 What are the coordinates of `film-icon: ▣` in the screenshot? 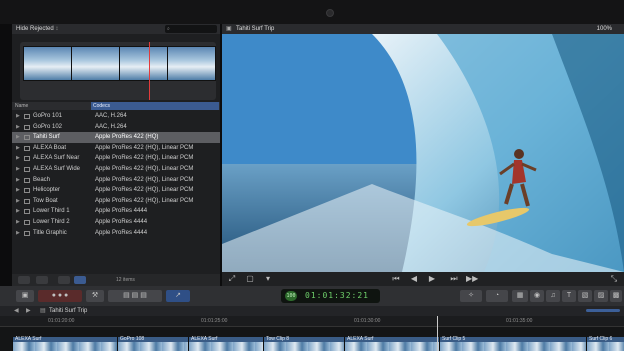 It's located at (229, 29).